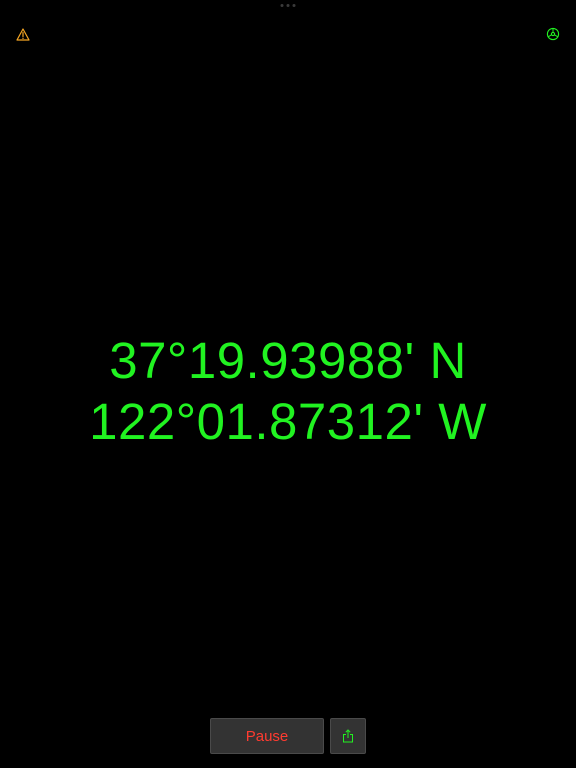 The image size is (576, 768). I want to click on share-icon, so click(348, 736).